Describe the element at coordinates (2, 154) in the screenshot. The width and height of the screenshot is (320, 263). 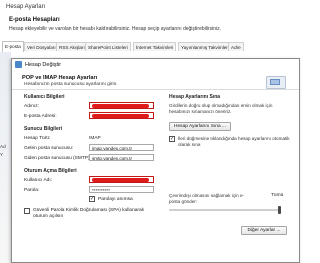
I see `account-row-label: Y` at that location.